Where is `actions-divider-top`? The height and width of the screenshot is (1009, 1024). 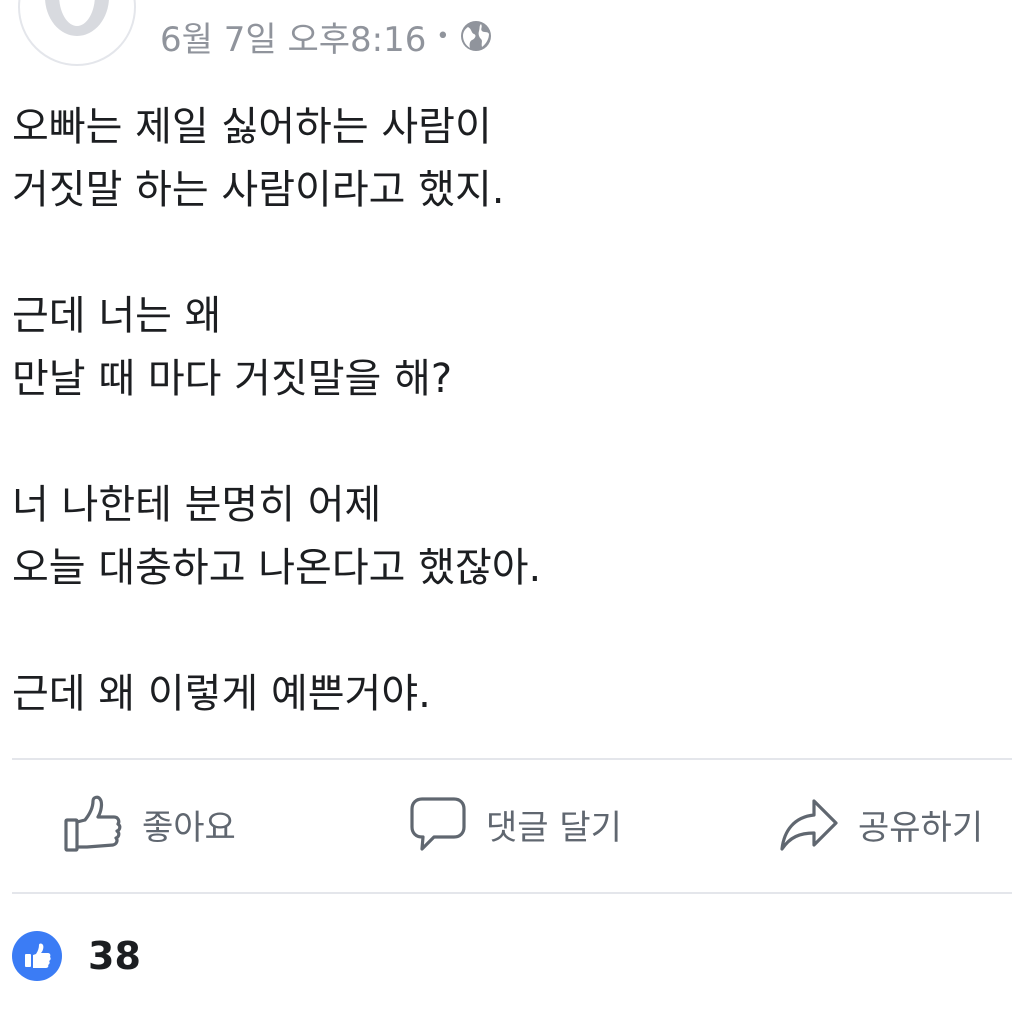
actions-divider-top is located at coordinates (512, 759).